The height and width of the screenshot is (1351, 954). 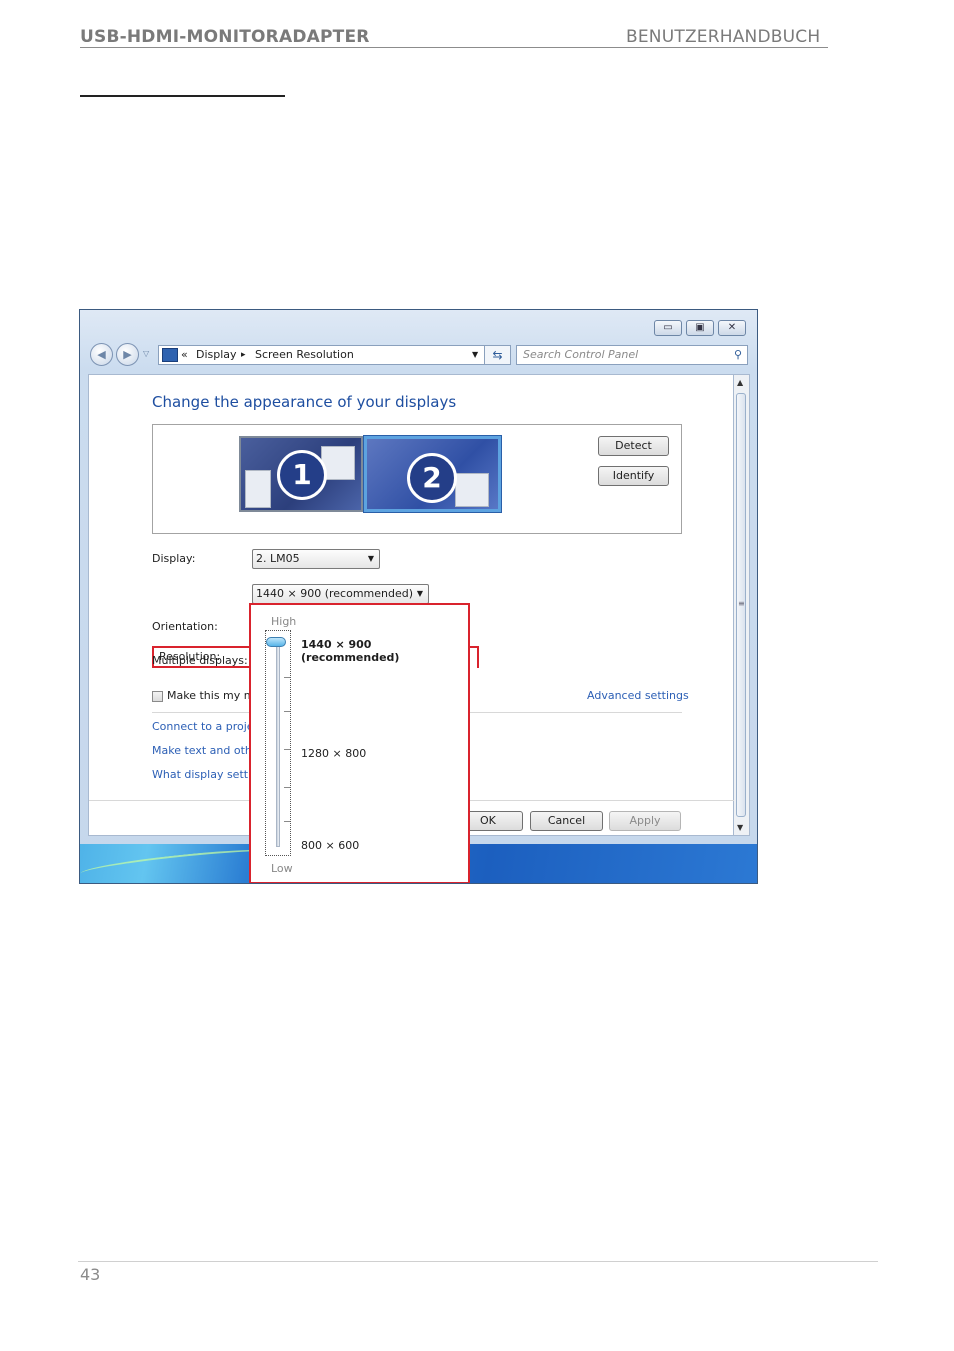 I want to click on display-select: 2. LM05 ▼, so click(x=316, y=559).